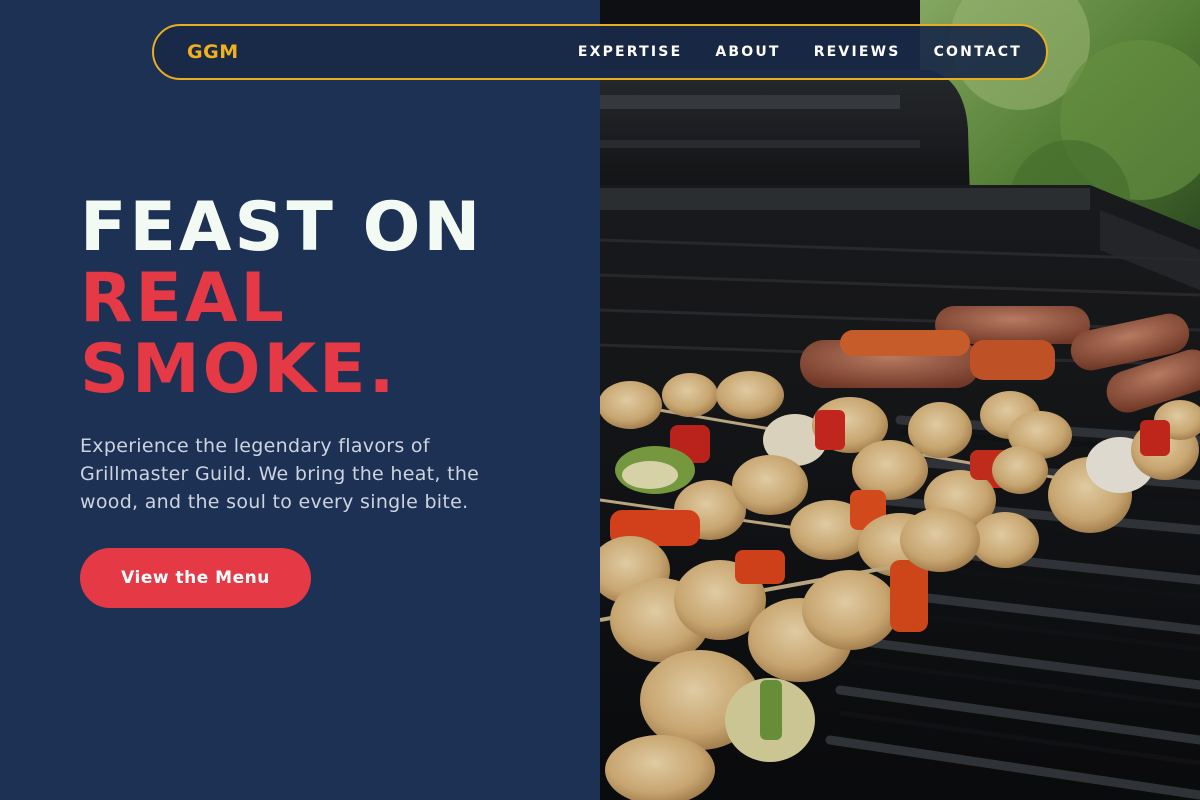 This screenshot has height=800, width=1200. I want to click on nav-link-contact: CONTACT, so click(978, 52).